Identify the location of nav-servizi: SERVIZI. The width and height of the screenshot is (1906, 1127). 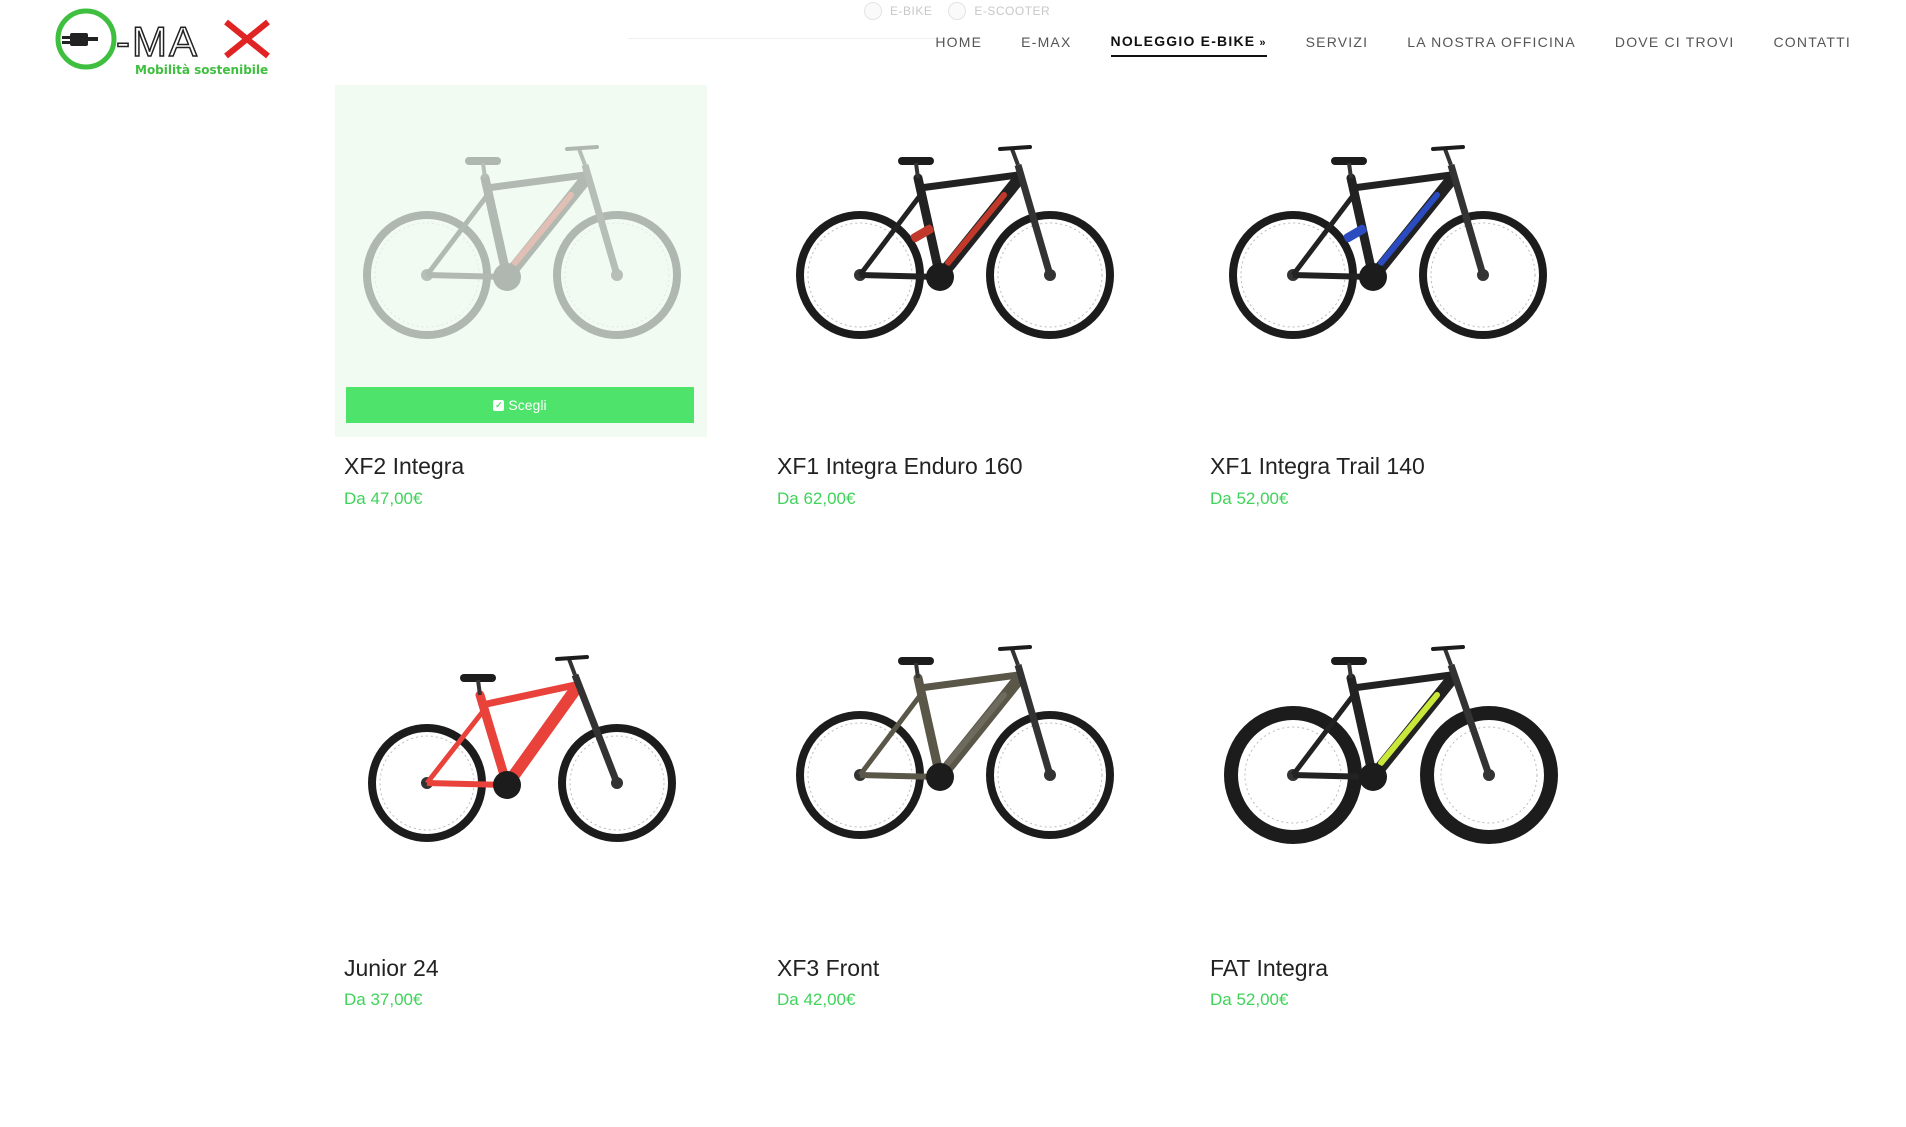
(1337, 45).